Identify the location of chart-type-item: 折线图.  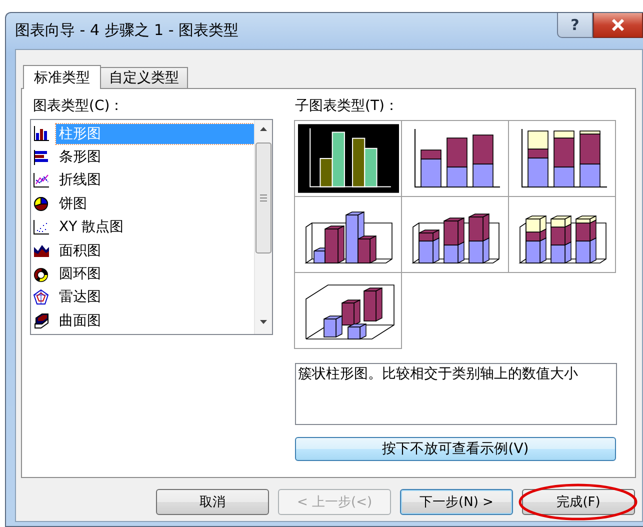
(155, 180).